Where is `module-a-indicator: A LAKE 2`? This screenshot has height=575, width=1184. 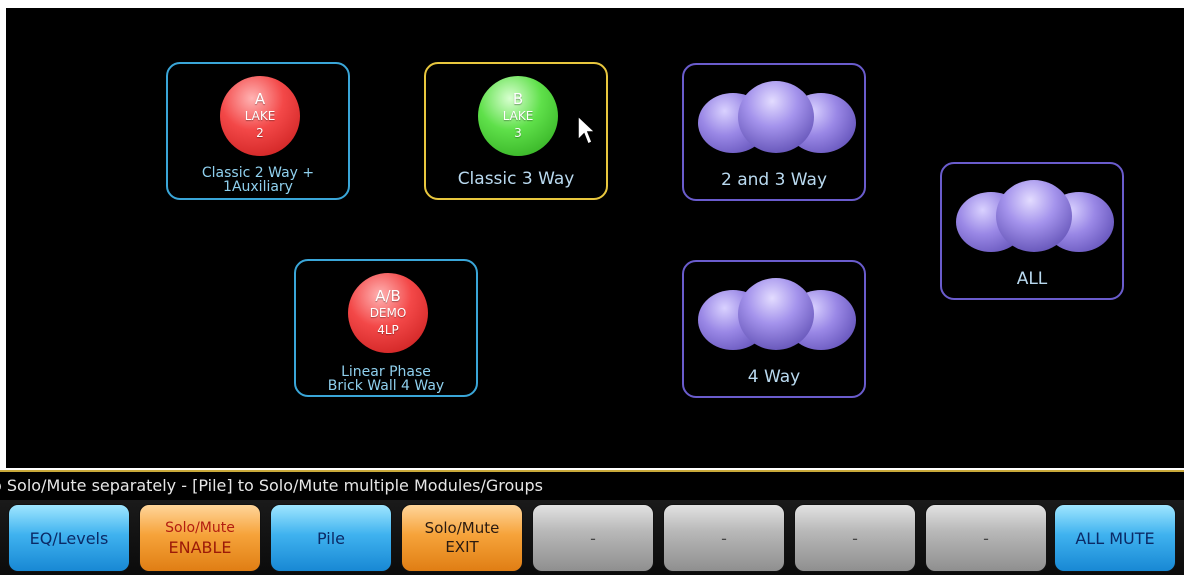
module-a-indicator: A LAKE 2 is located at coordinates (260, 116).